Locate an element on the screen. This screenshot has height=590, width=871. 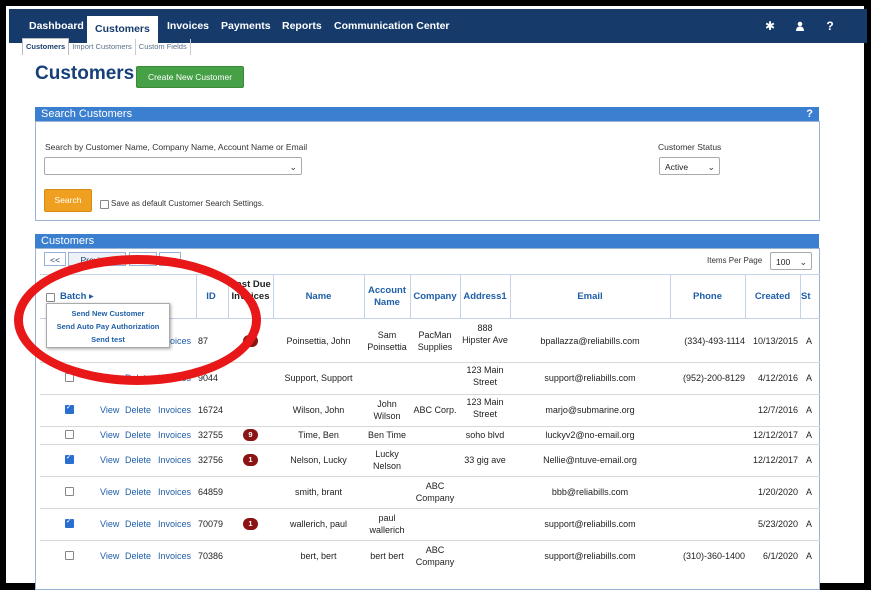
col-header-address1: Address1 is located at coordinates (485, 296).